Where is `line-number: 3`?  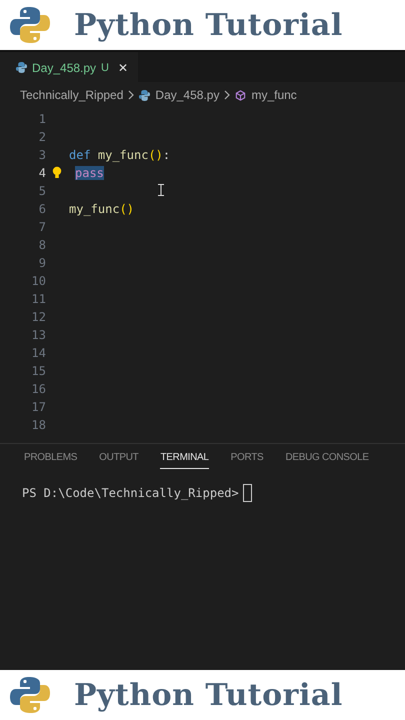 line-number: 3 is located at coordinates (42, 155).